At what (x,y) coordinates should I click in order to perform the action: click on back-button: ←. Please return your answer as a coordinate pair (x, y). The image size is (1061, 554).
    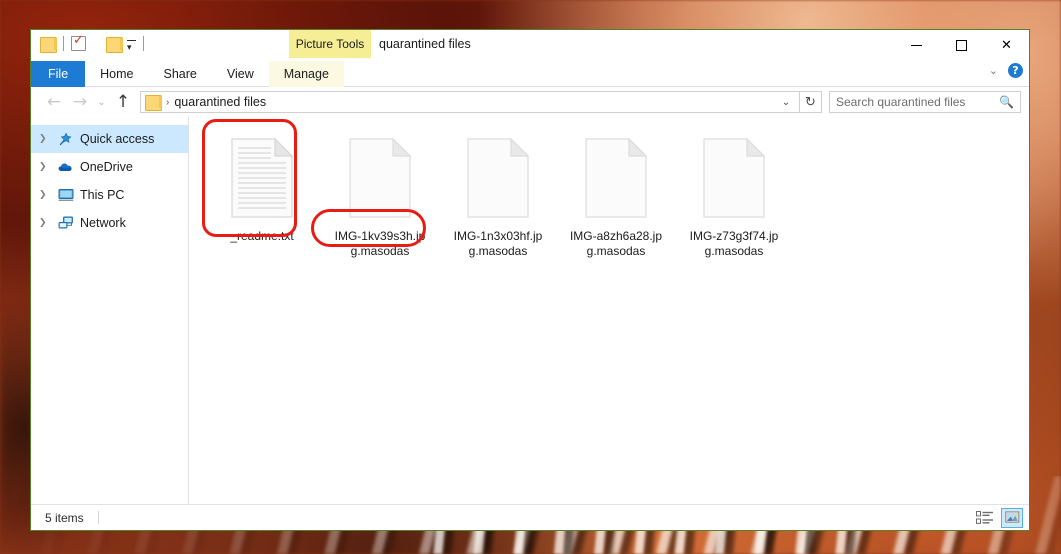
    Looking at the image, I should click on (54, 102).